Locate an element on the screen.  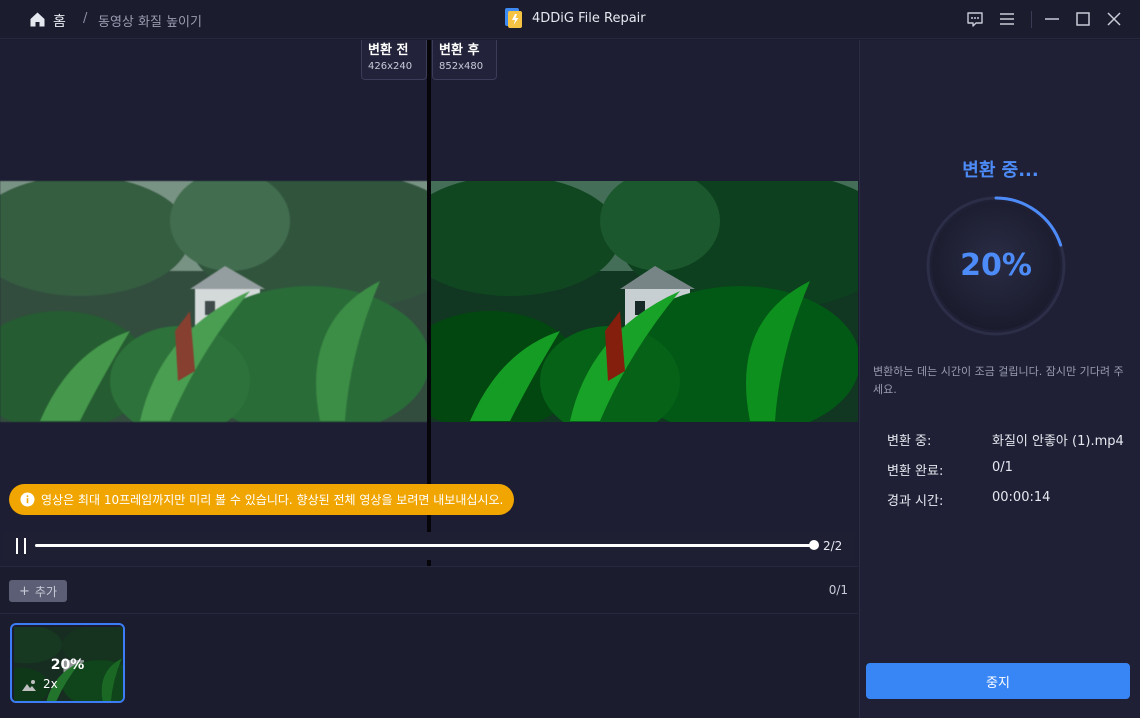
progress-note: 변환하는 데는 시간이 조금 걸립니다. 잠시만 기다려 주세요. is located at coordinates (998, 380).